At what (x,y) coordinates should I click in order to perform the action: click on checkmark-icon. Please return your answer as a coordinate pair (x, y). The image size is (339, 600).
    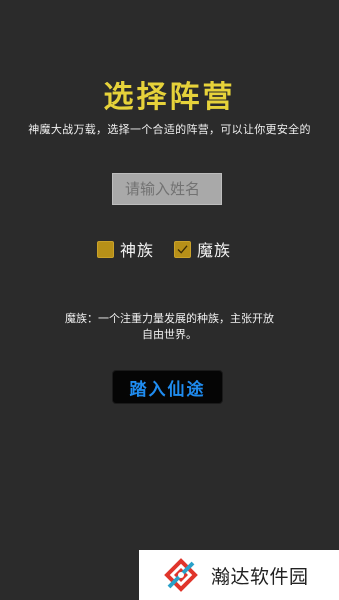
    Looking at the image, I should click on (182, 249).